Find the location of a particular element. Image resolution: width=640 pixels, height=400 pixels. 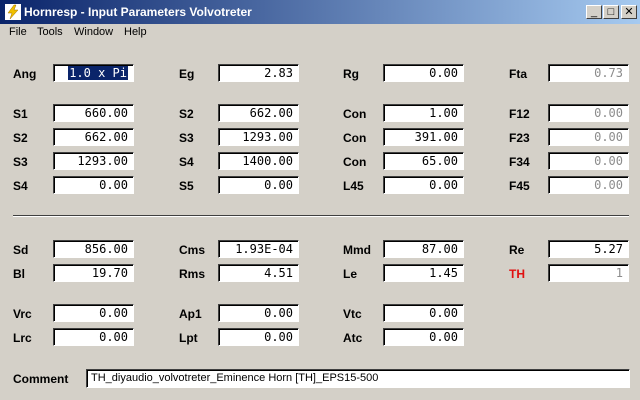

minimize-button: _ is located at coordinates (594, 12).